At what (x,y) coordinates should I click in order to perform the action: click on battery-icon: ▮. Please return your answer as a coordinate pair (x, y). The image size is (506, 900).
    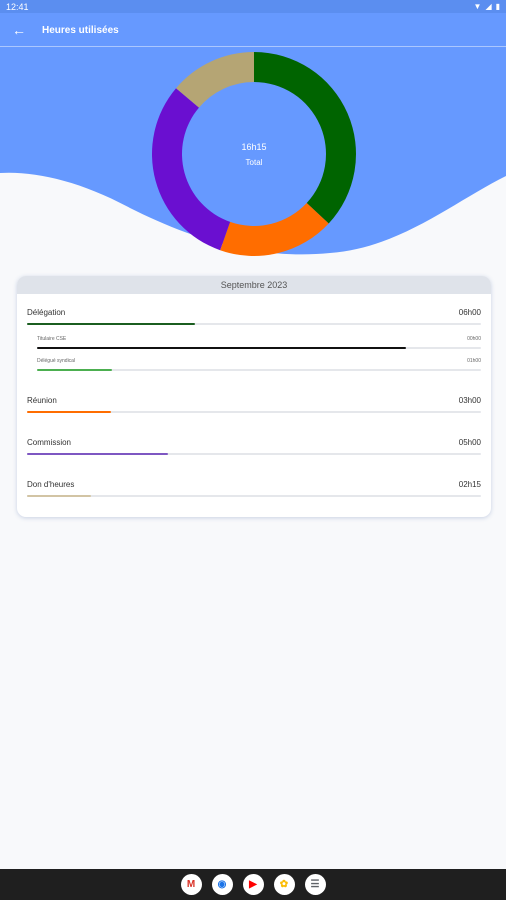
    Looking at the image, I should click on (497, 6).